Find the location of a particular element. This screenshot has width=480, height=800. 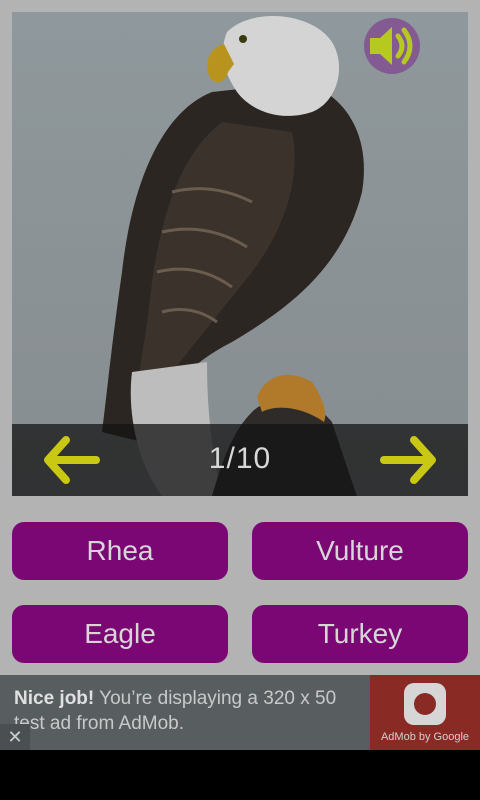

answer-button-rhea: Rhea is located at coordinates (120, 551).